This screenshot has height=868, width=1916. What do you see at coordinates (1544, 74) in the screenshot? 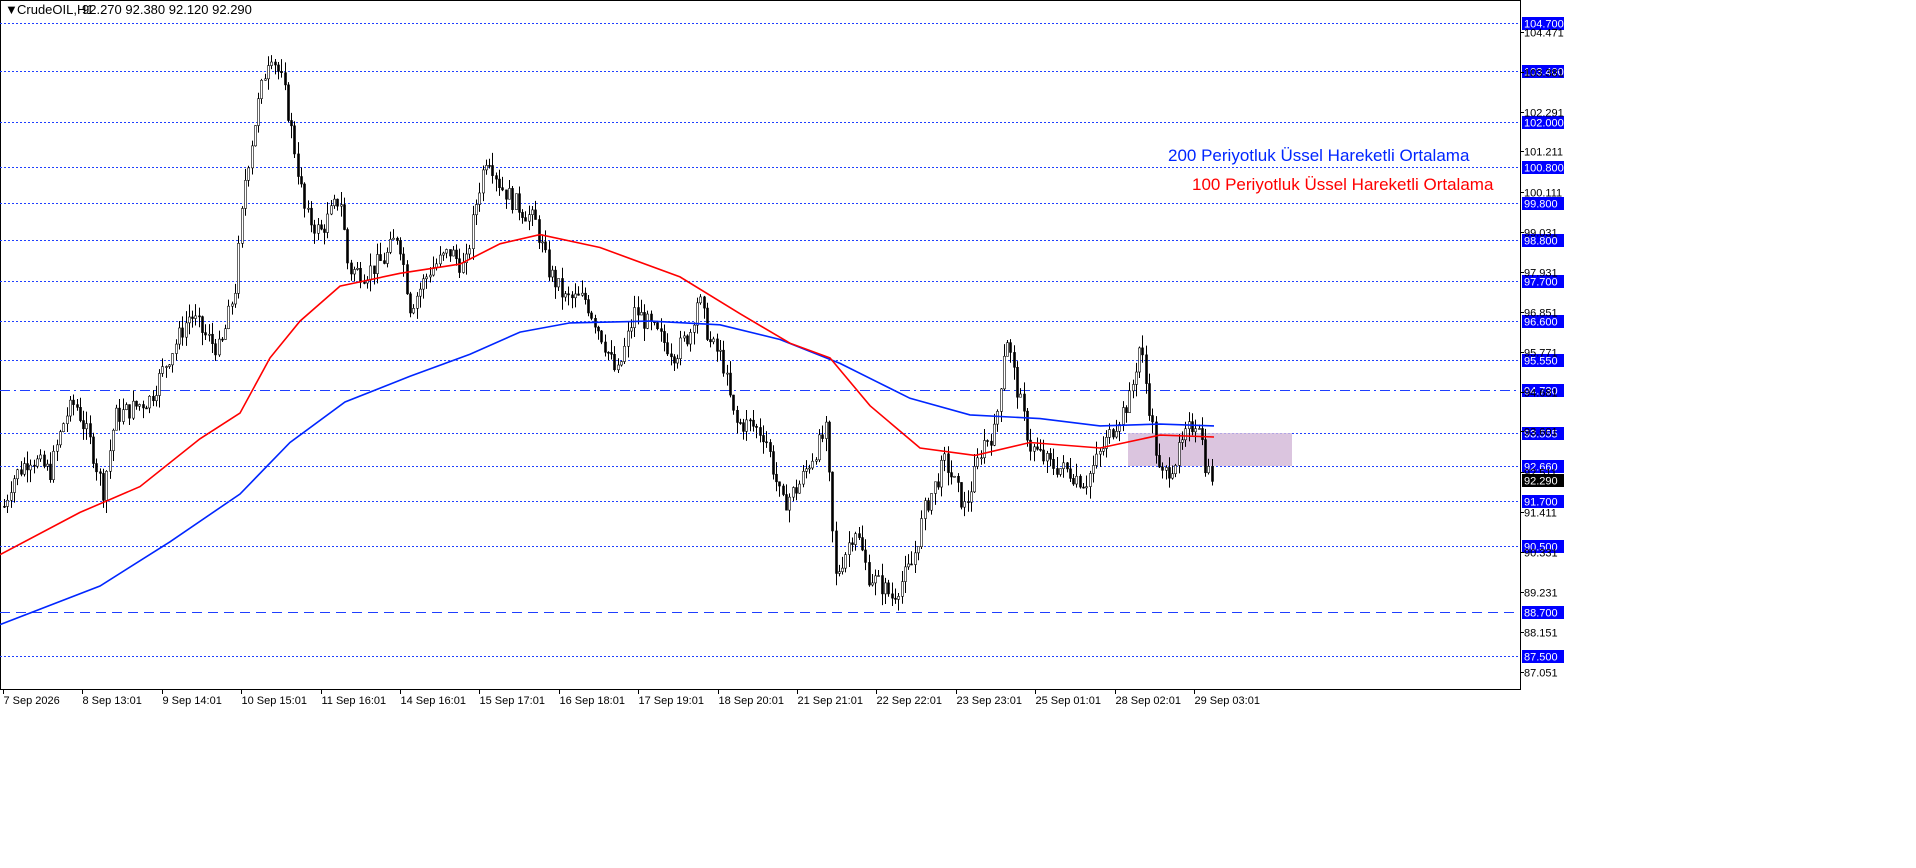
I see `y-tick-label: 103.381` at bounding box center [1544, 74].